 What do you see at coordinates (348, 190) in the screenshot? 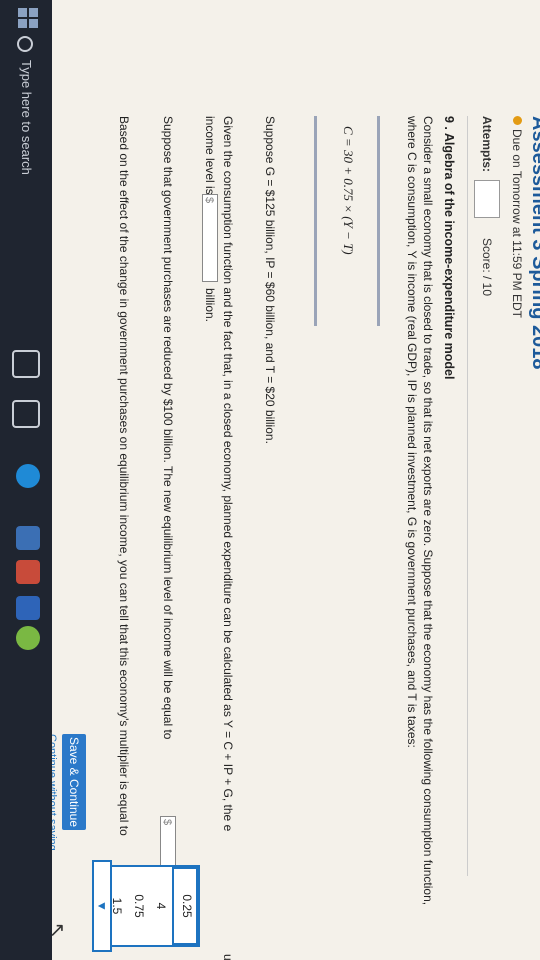
I see `consumption-equation: C = 30 + 0.75 × (Y − T)` at bounding box center [348, 190].